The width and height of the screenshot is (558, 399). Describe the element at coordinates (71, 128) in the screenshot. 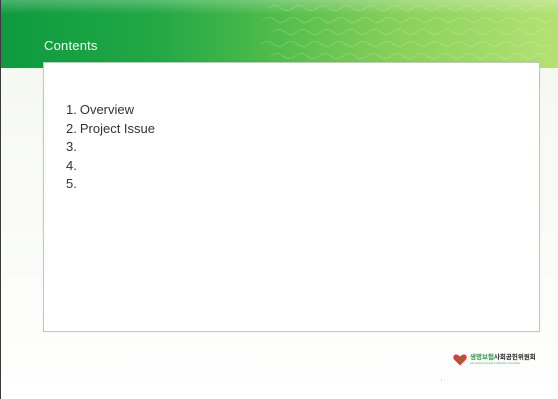

I see `toc-number: 2.` at that location.